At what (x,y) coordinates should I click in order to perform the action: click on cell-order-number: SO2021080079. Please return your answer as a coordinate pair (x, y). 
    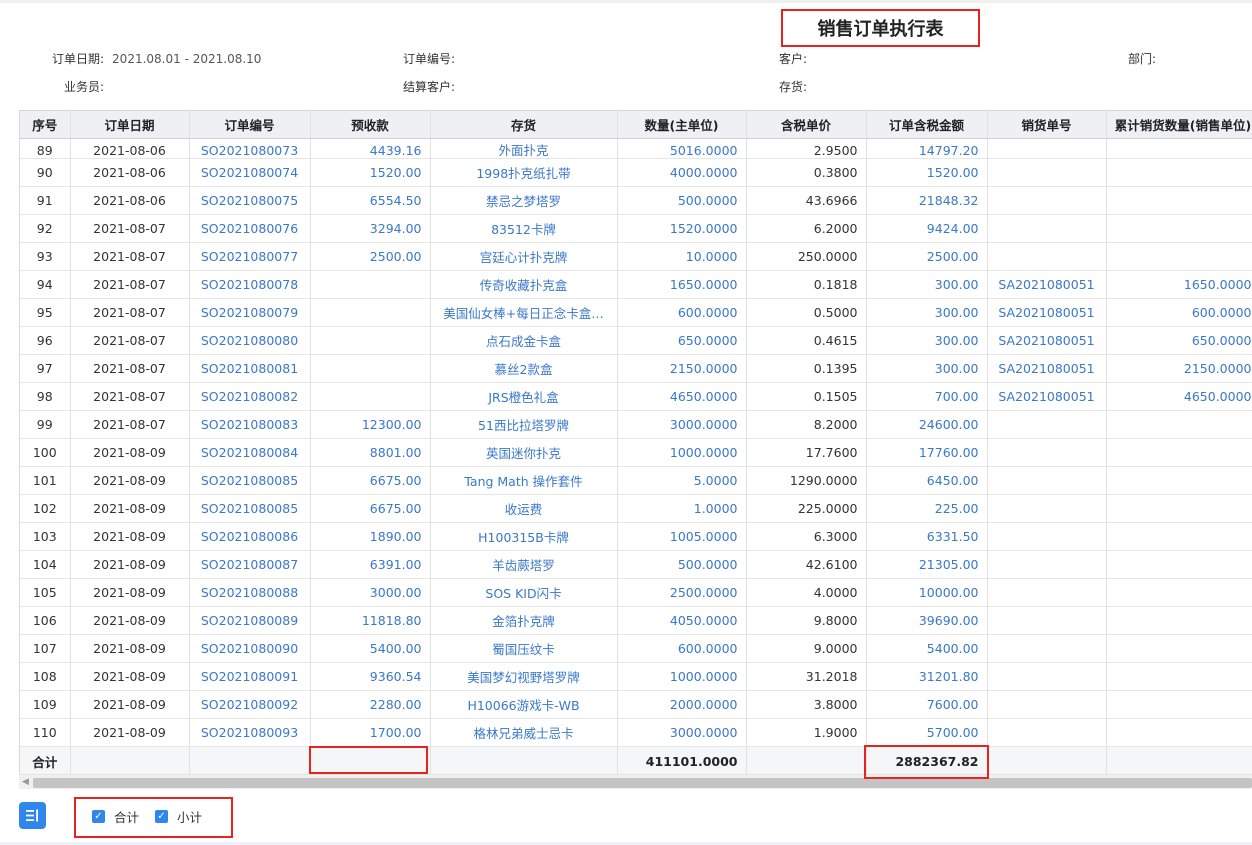
    Looking at the image, I should click on (250, 312).